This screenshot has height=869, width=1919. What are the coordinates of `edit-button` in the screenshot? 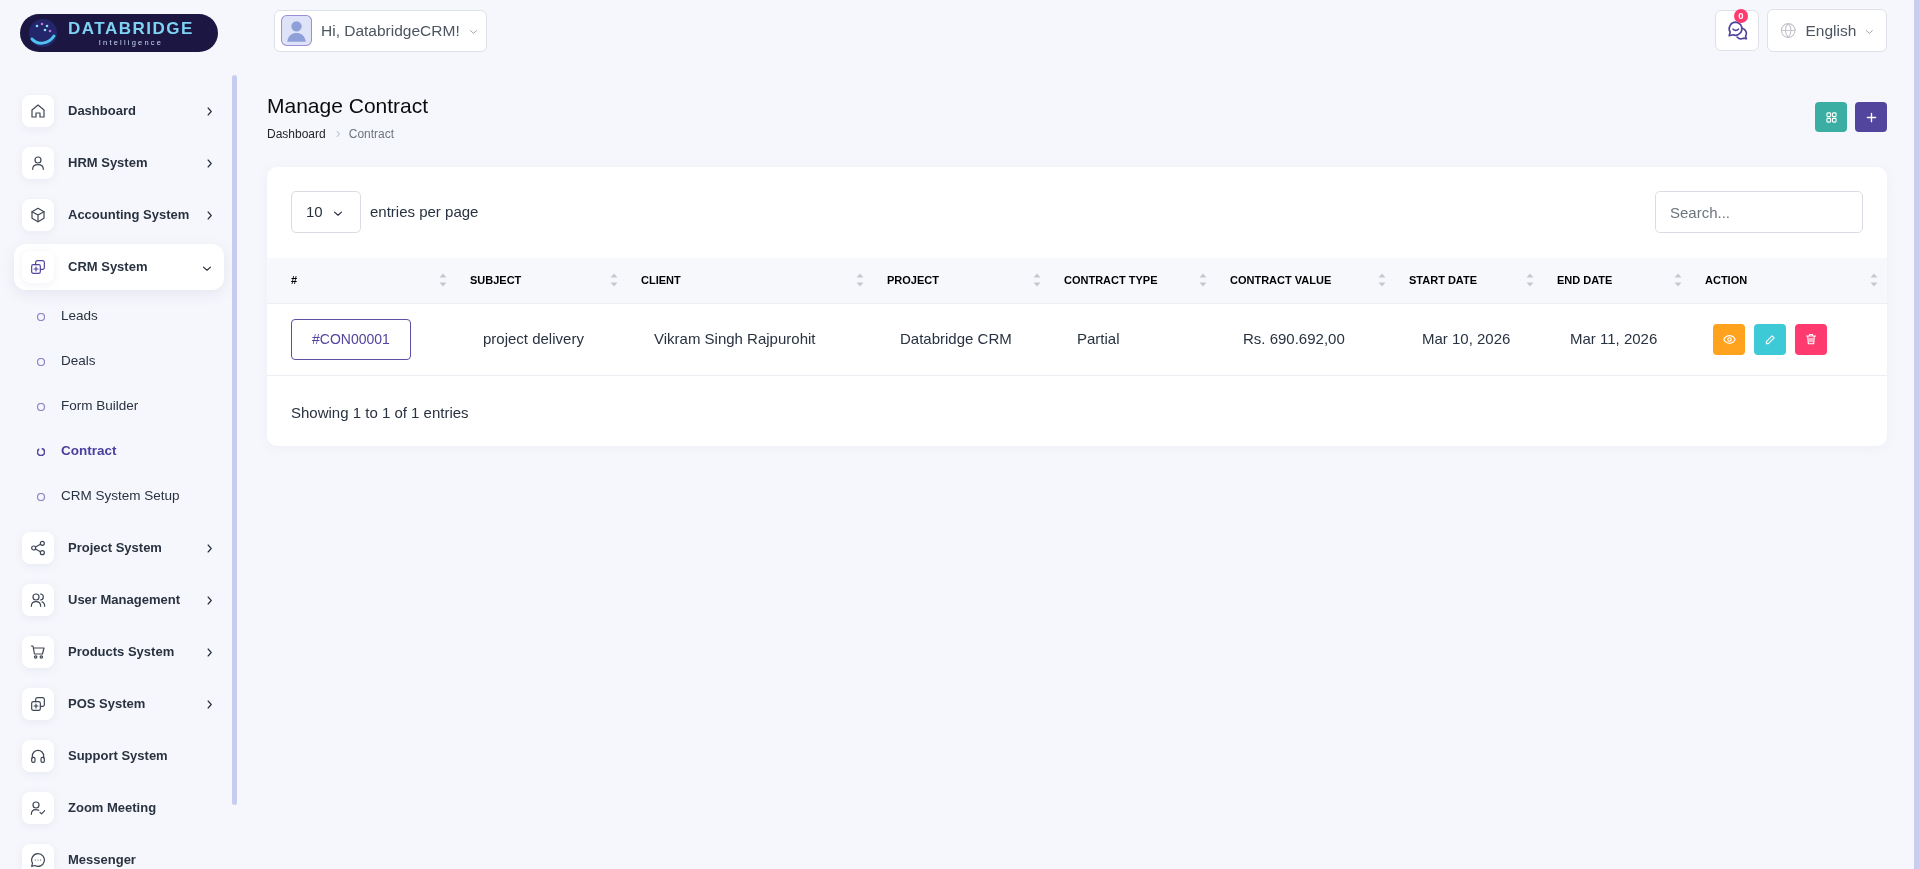 It's located at (1770, 339).